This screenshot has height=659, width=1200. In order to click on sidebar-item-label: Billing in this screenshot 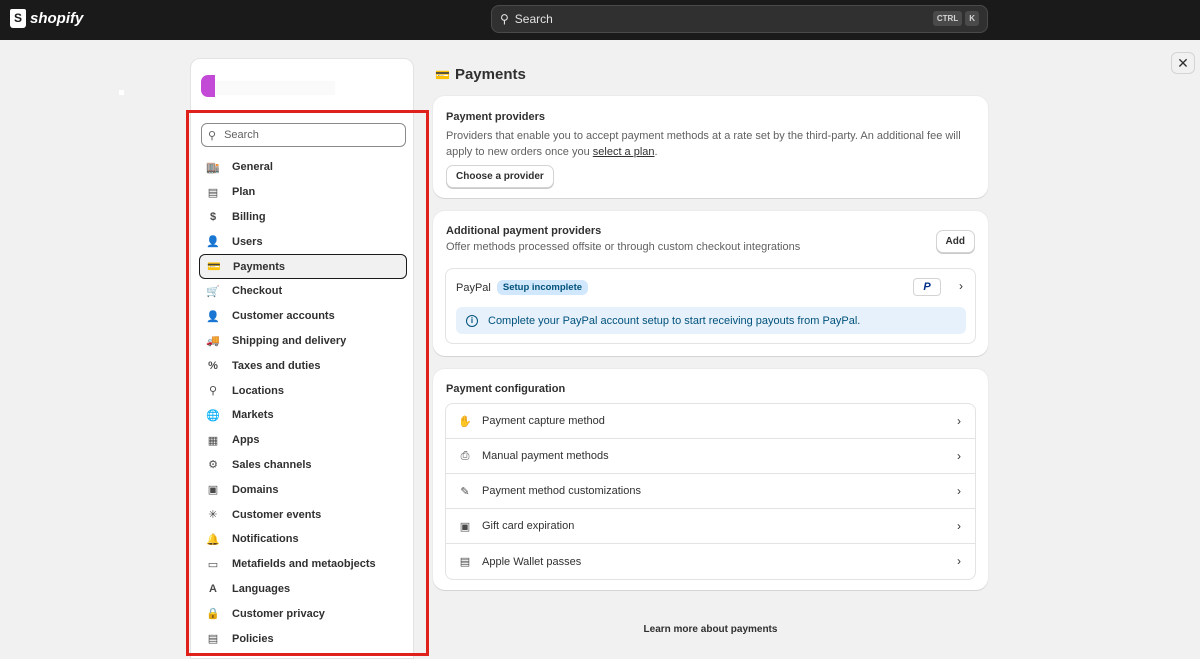, I will do `click(249, 216)`.